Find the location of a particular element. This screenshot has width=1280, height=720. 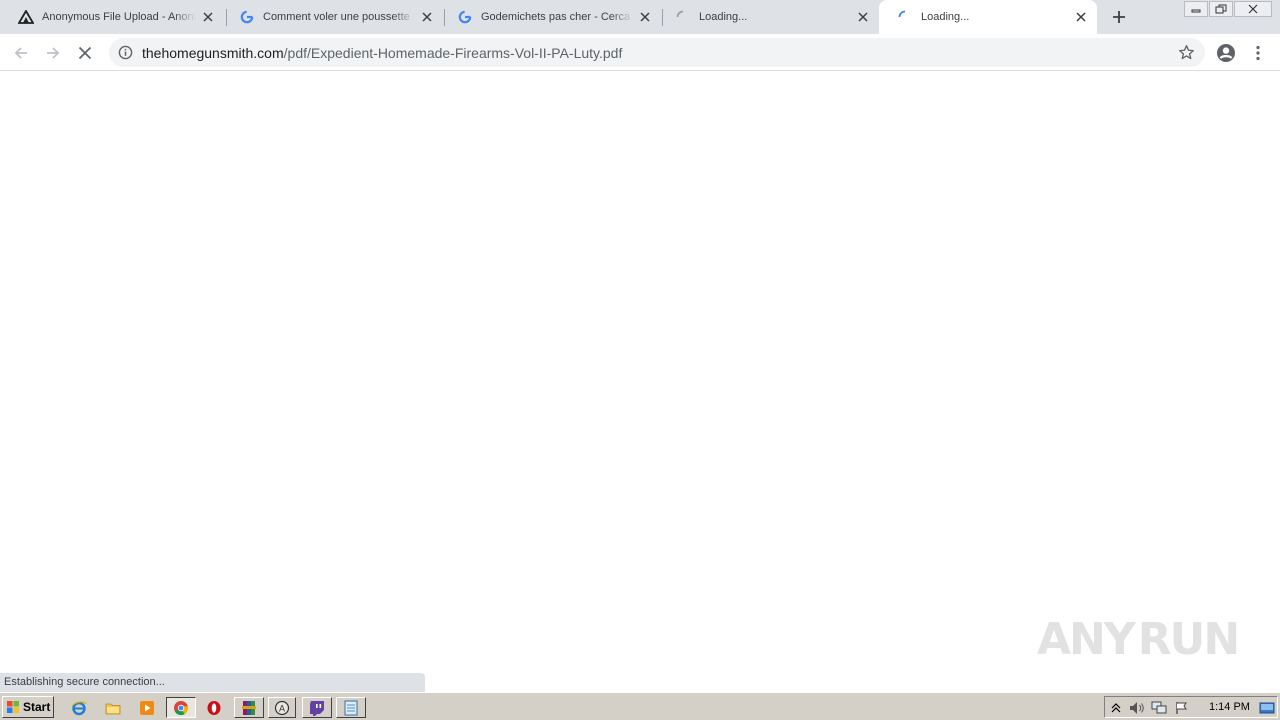

start-button: Start is located at coordinates (28, 707).